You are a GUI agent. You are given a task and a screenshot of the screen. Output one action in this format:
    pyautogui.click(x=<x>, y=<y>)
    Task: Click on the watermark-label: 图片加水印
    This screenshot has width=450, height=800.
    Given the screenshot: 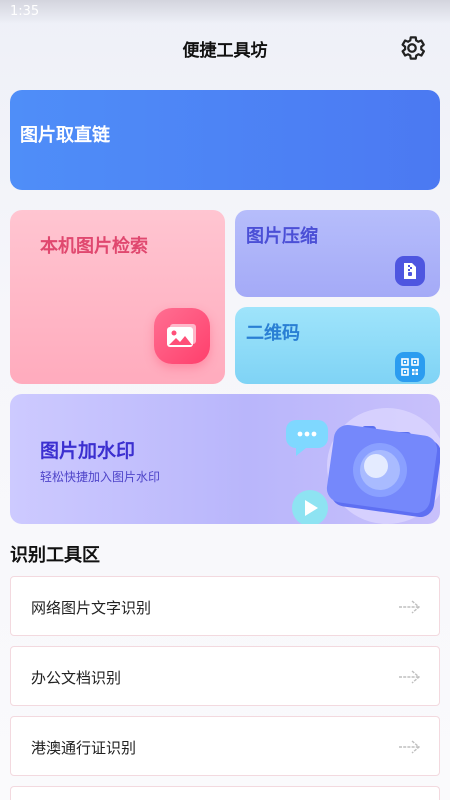 What is the action you would take?
    pyautogui.click(x=88, y=451)
    